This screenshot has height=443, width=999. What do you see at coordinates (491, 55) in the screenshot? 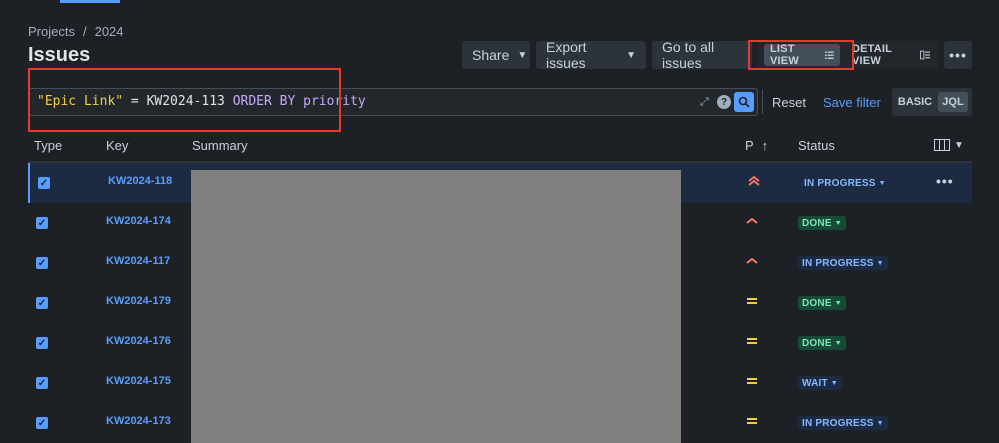
I see `share-label: Share` at bounding box center [491, 55].